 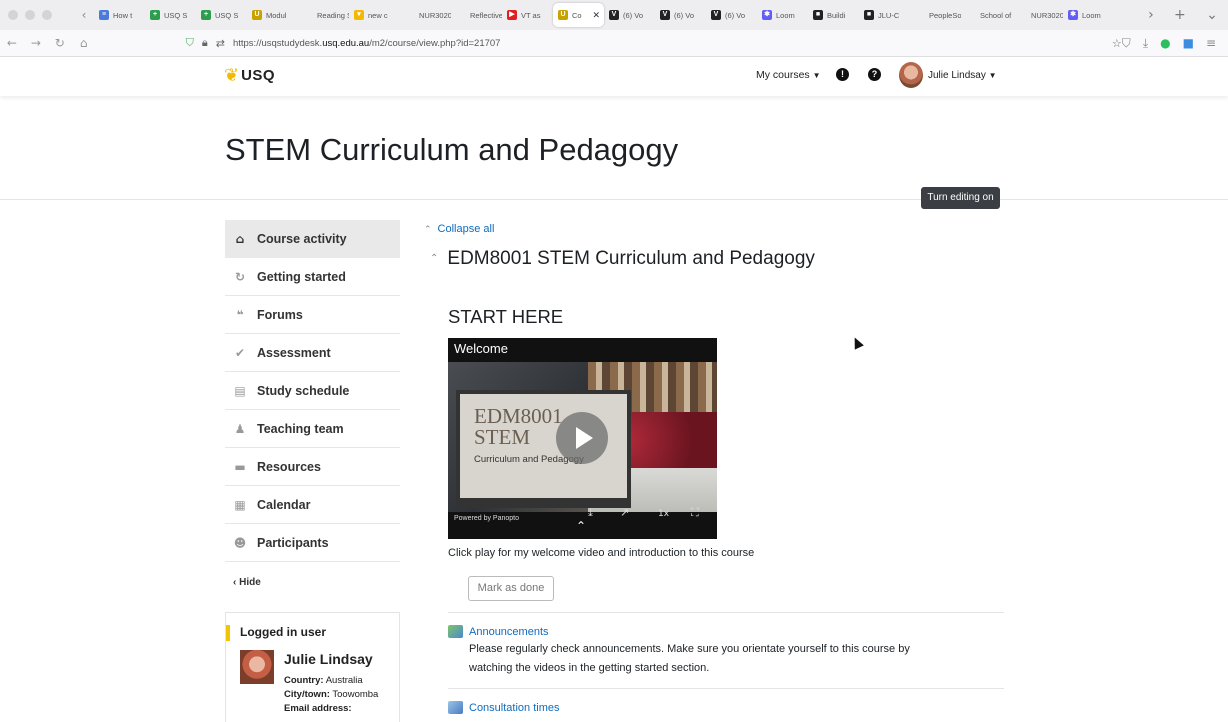 What do you see at coordinates (374, 15) in the screenshot?
I see `browser-tab: ▾ new c` at bounding box center [374, 15].